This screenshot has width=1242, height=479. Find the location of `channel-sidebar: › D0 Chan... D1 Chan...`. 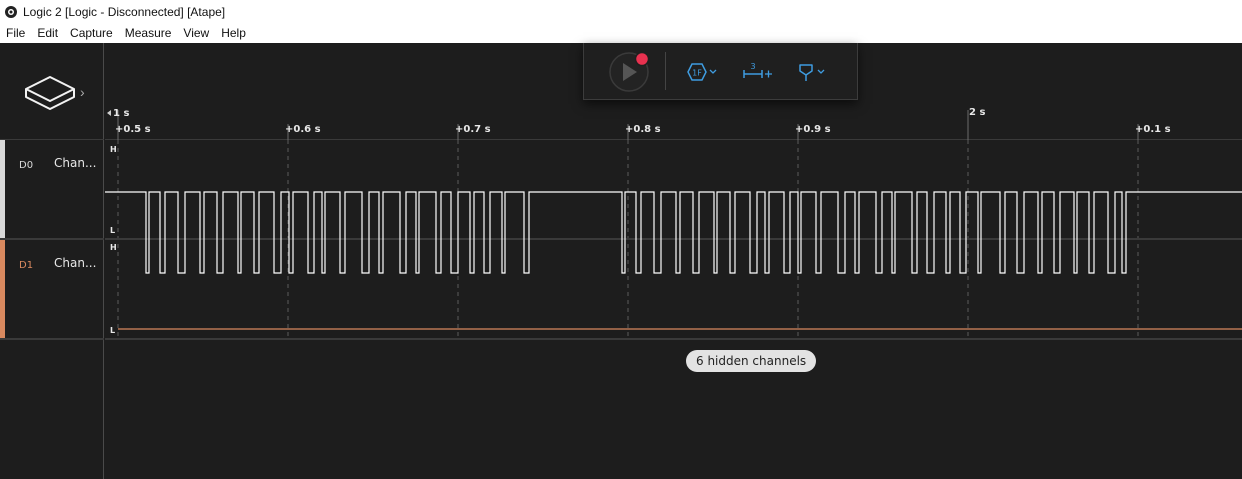

channel-sidebar: › D0 Chan... D1 Chan... is located at coordinates (52, 261).